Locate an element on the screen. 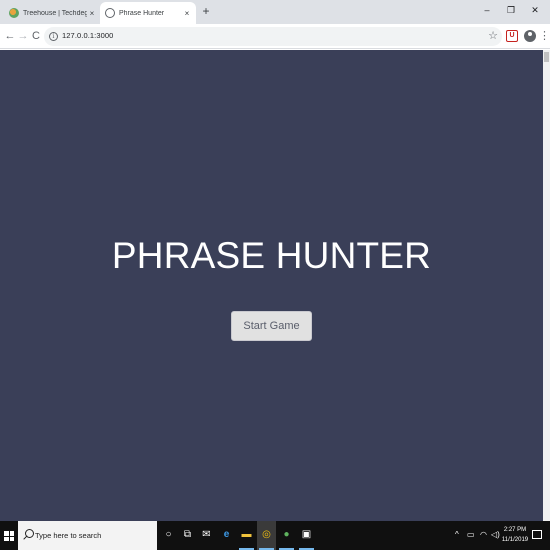 This screenshot has height=550, width=550. task-view-glyph: ⧉ is located at coordinates (187, 534).